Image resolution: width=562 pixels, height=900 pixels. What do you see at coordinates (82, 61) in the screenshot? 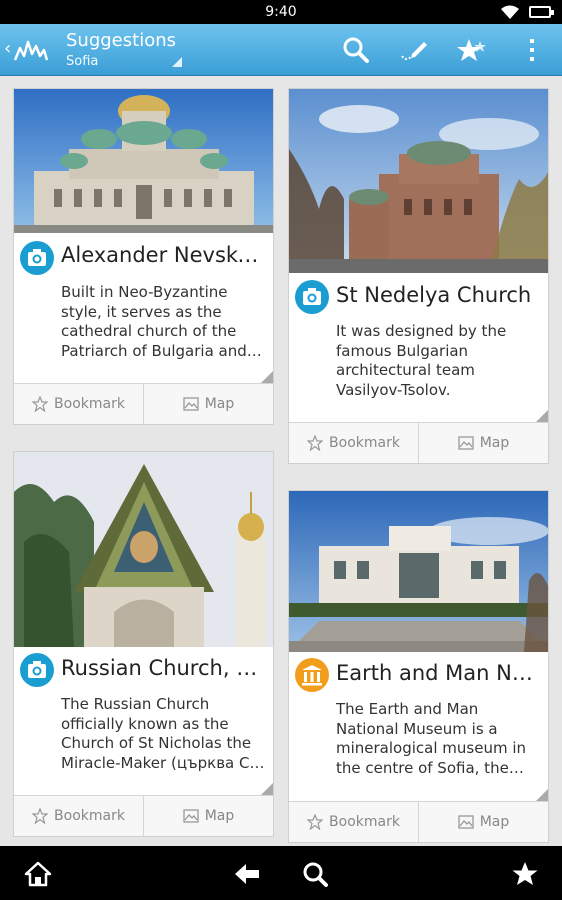
I see `location-subtitle: Sofia` at bounding box center [82, 61].